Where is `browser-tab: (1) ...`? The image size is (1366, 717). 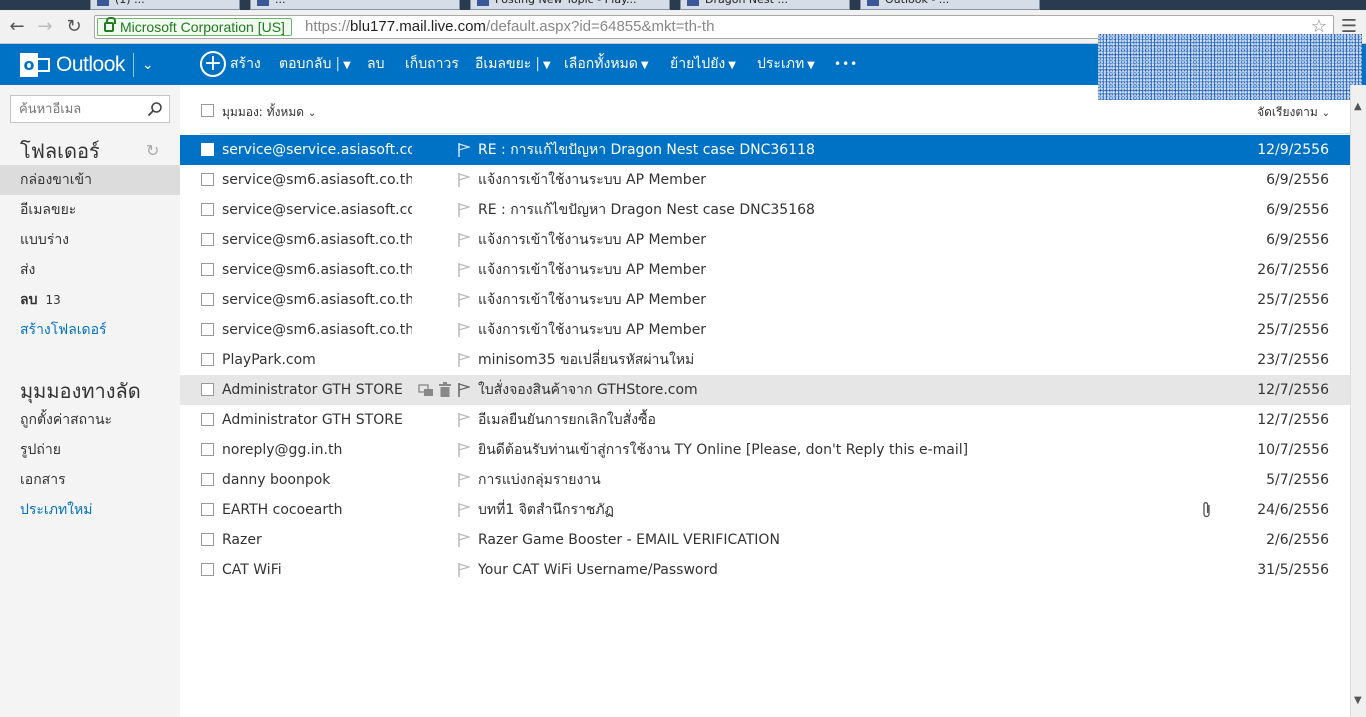 browser-tab: (1) ... is located at coordinates (165, 5).